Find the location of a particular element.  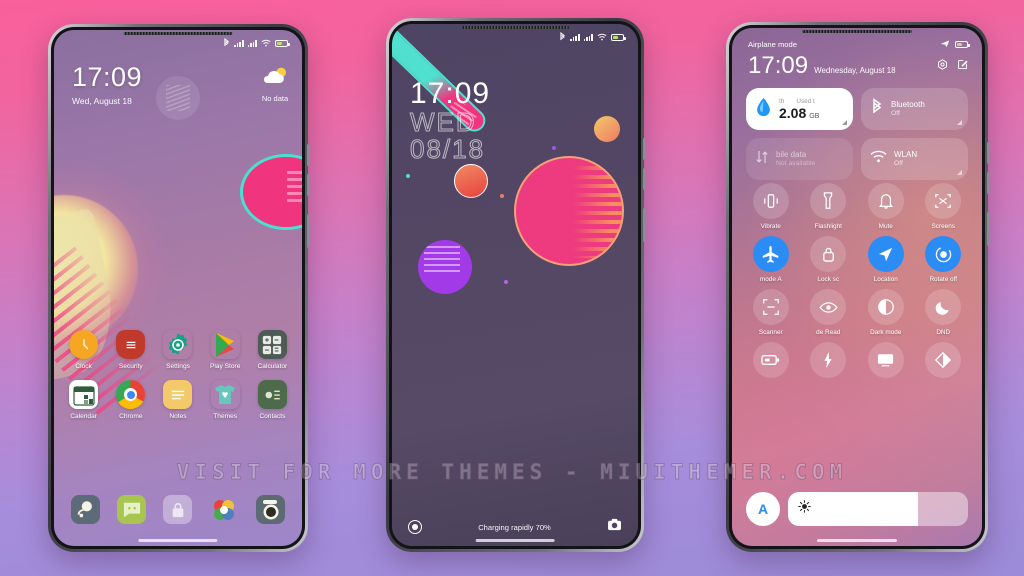

toggle-label: Scanner is located at coordinates (770, 332).